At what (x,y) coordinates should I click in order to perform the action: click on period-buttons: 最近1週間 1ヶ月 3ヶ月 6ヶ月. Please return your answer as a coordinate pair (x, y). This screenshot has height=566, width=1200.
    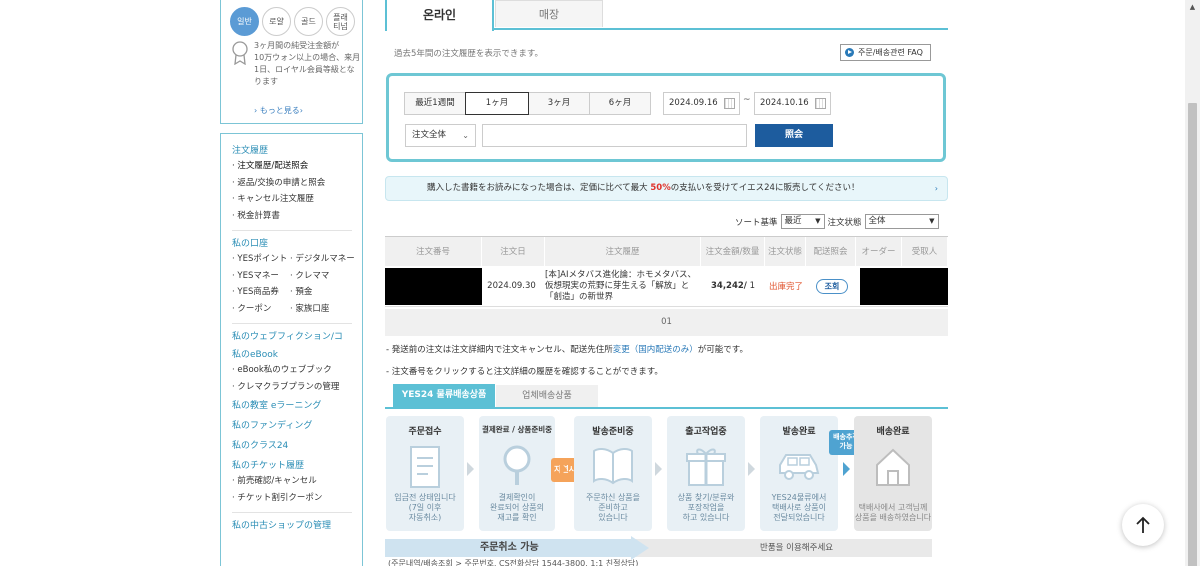
    Looking at the image, I should click on (527, 103).